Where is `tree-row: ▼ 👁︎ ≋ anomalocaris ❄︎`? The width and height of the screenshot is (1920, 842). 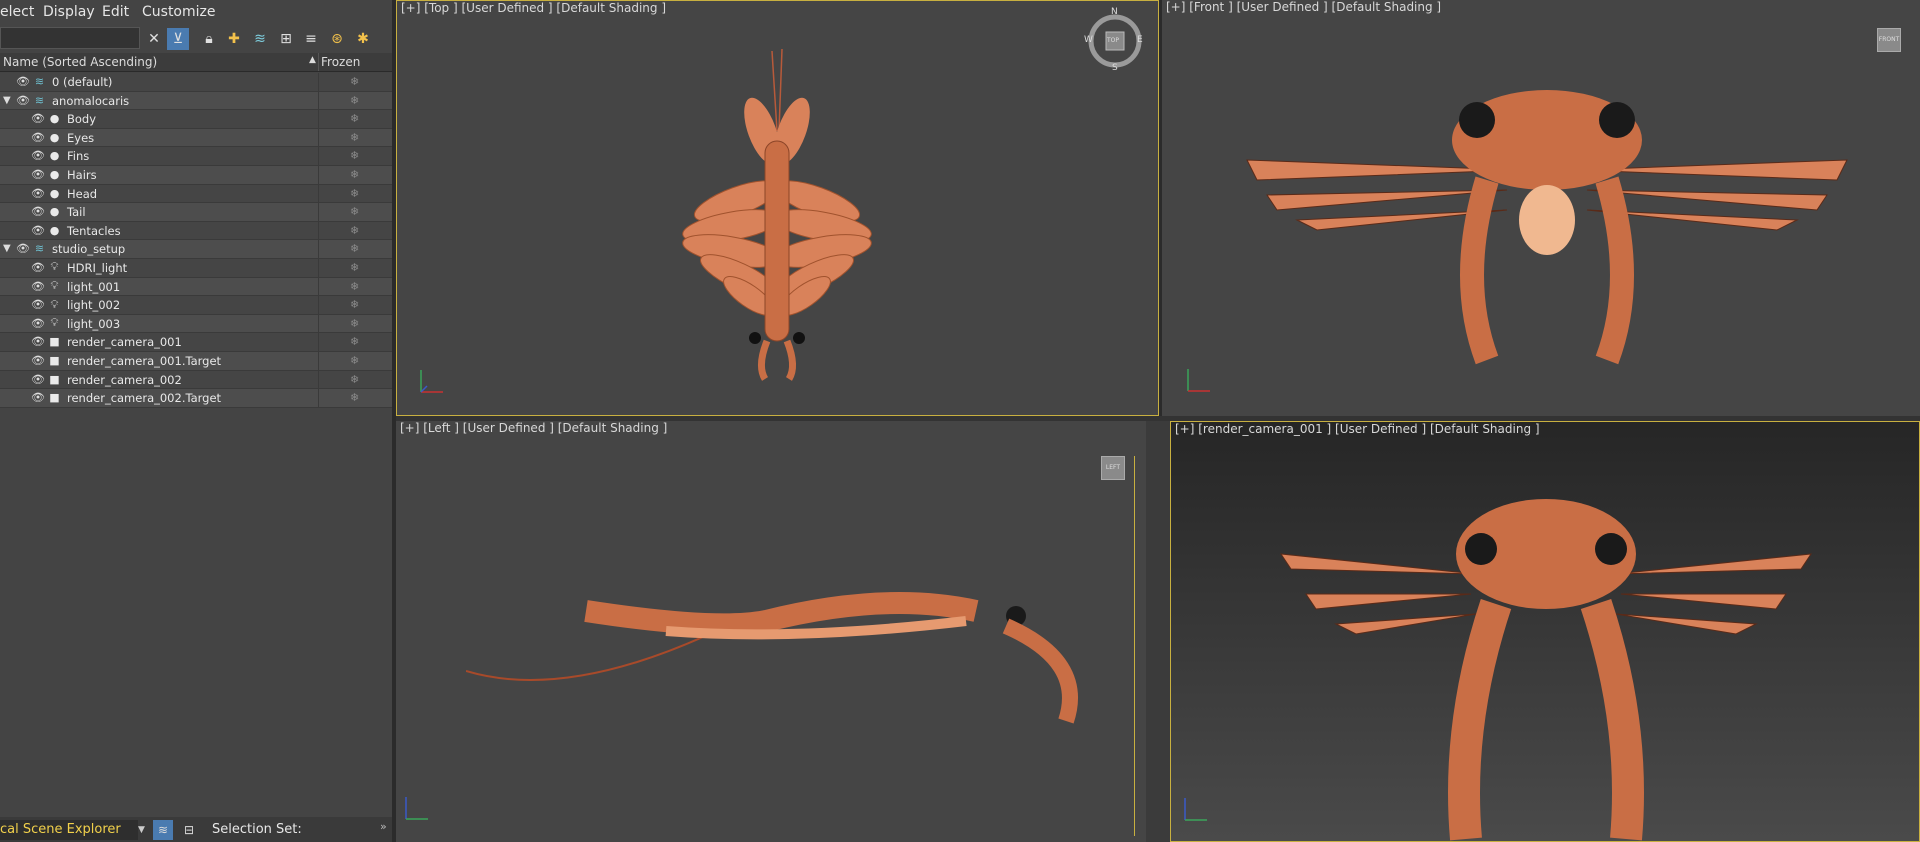 tree-row: ▼ 👁︎ ≋ anomalocaris ❄︎ is located at coordinates (196, 101).